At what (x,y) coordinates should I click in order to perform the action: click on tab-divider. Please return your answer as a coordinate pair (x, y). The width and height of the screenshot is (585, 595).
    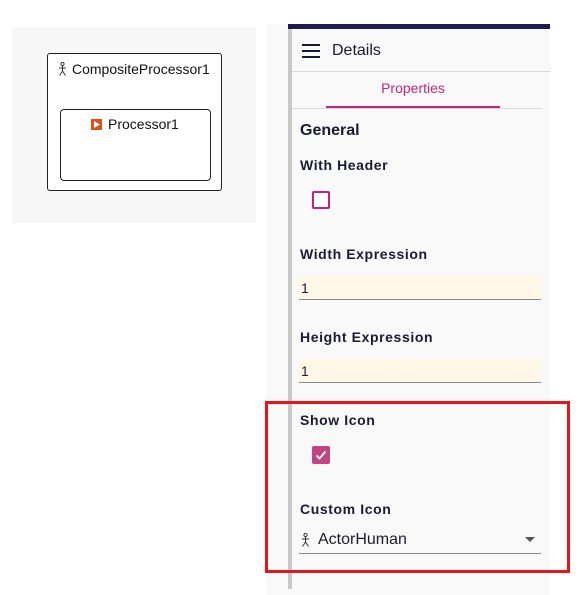
    Looking at the image, I should click on (417, 108).